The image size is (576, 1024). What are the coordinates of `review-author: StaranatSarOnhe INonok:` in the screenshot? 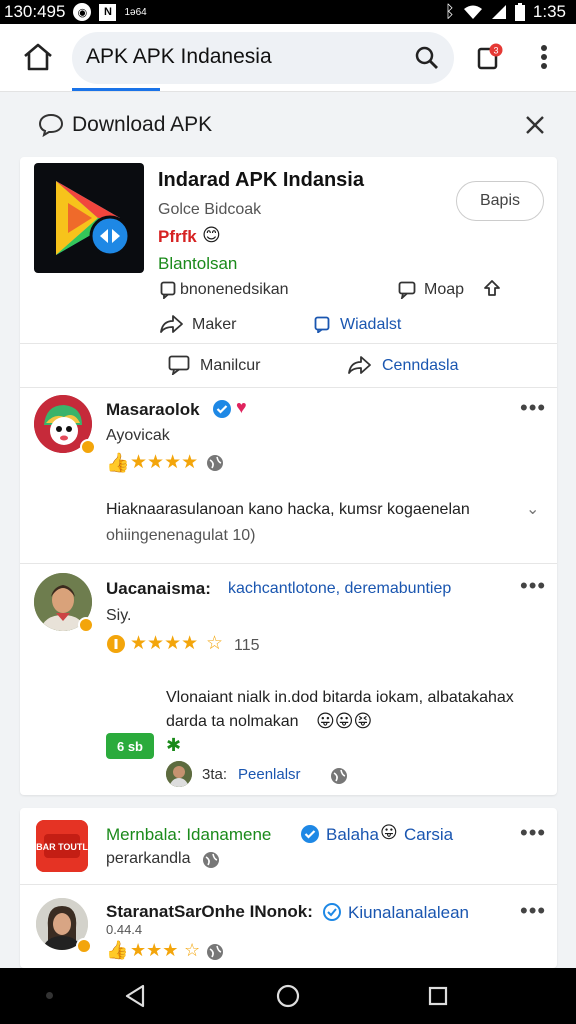 It's located at (209, 912).